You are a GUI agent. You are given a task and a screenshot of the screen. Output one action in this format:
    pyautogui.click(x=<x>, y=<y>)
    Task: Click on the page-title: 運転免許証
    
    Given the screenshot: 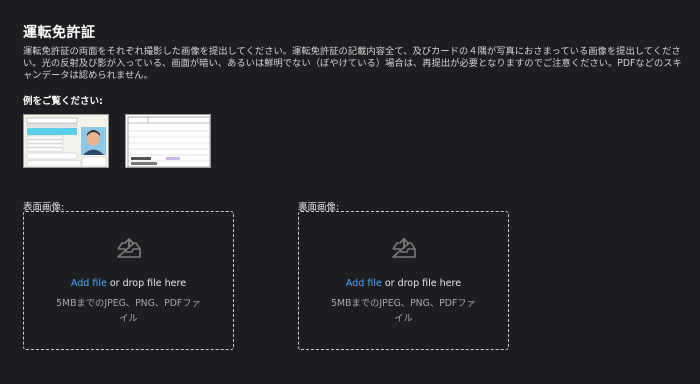 What is the action you would take?
    pyautogui.click(x=59, y=33)
    